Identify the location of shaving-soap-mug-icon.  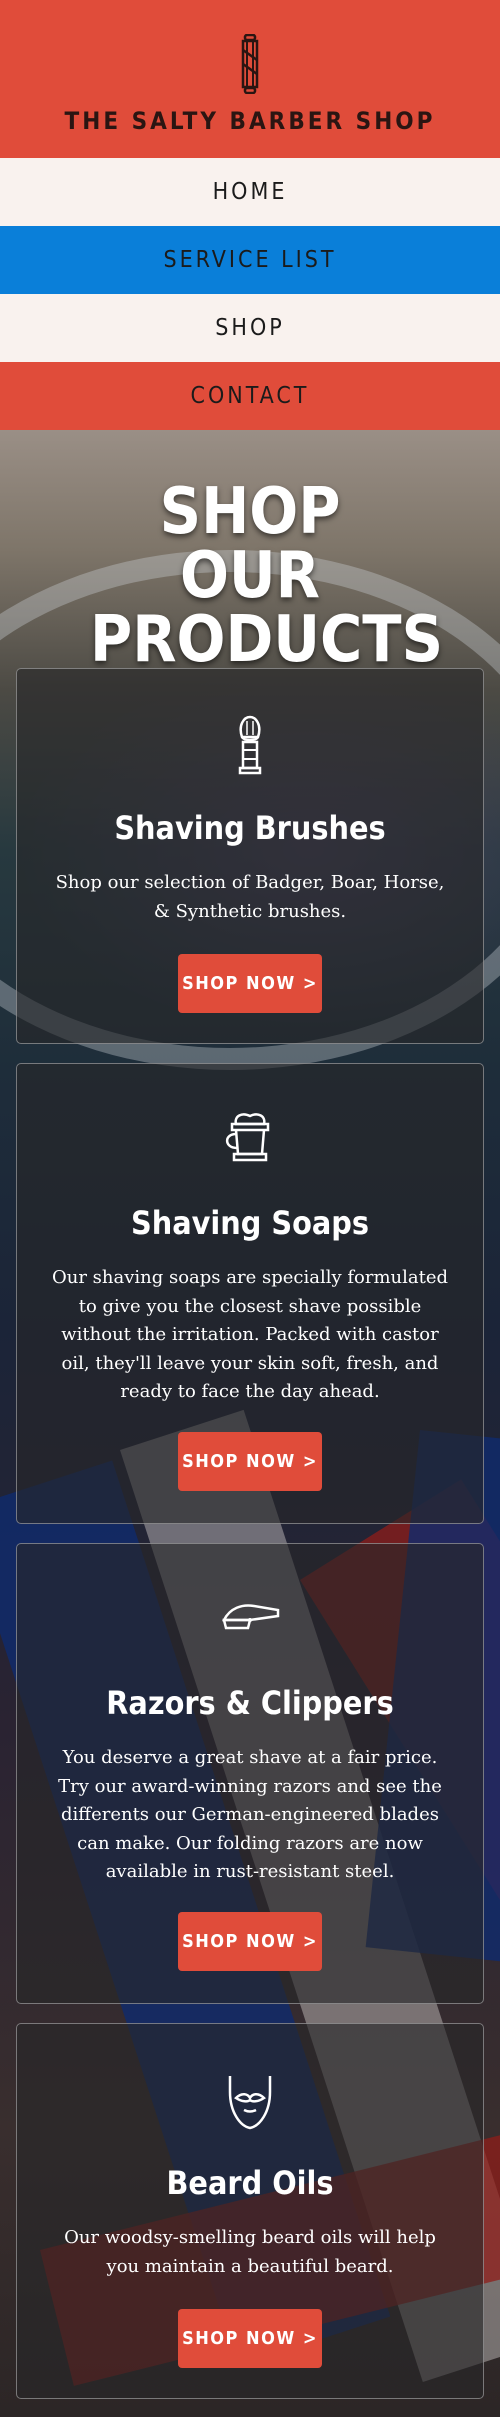
(247, 1137).